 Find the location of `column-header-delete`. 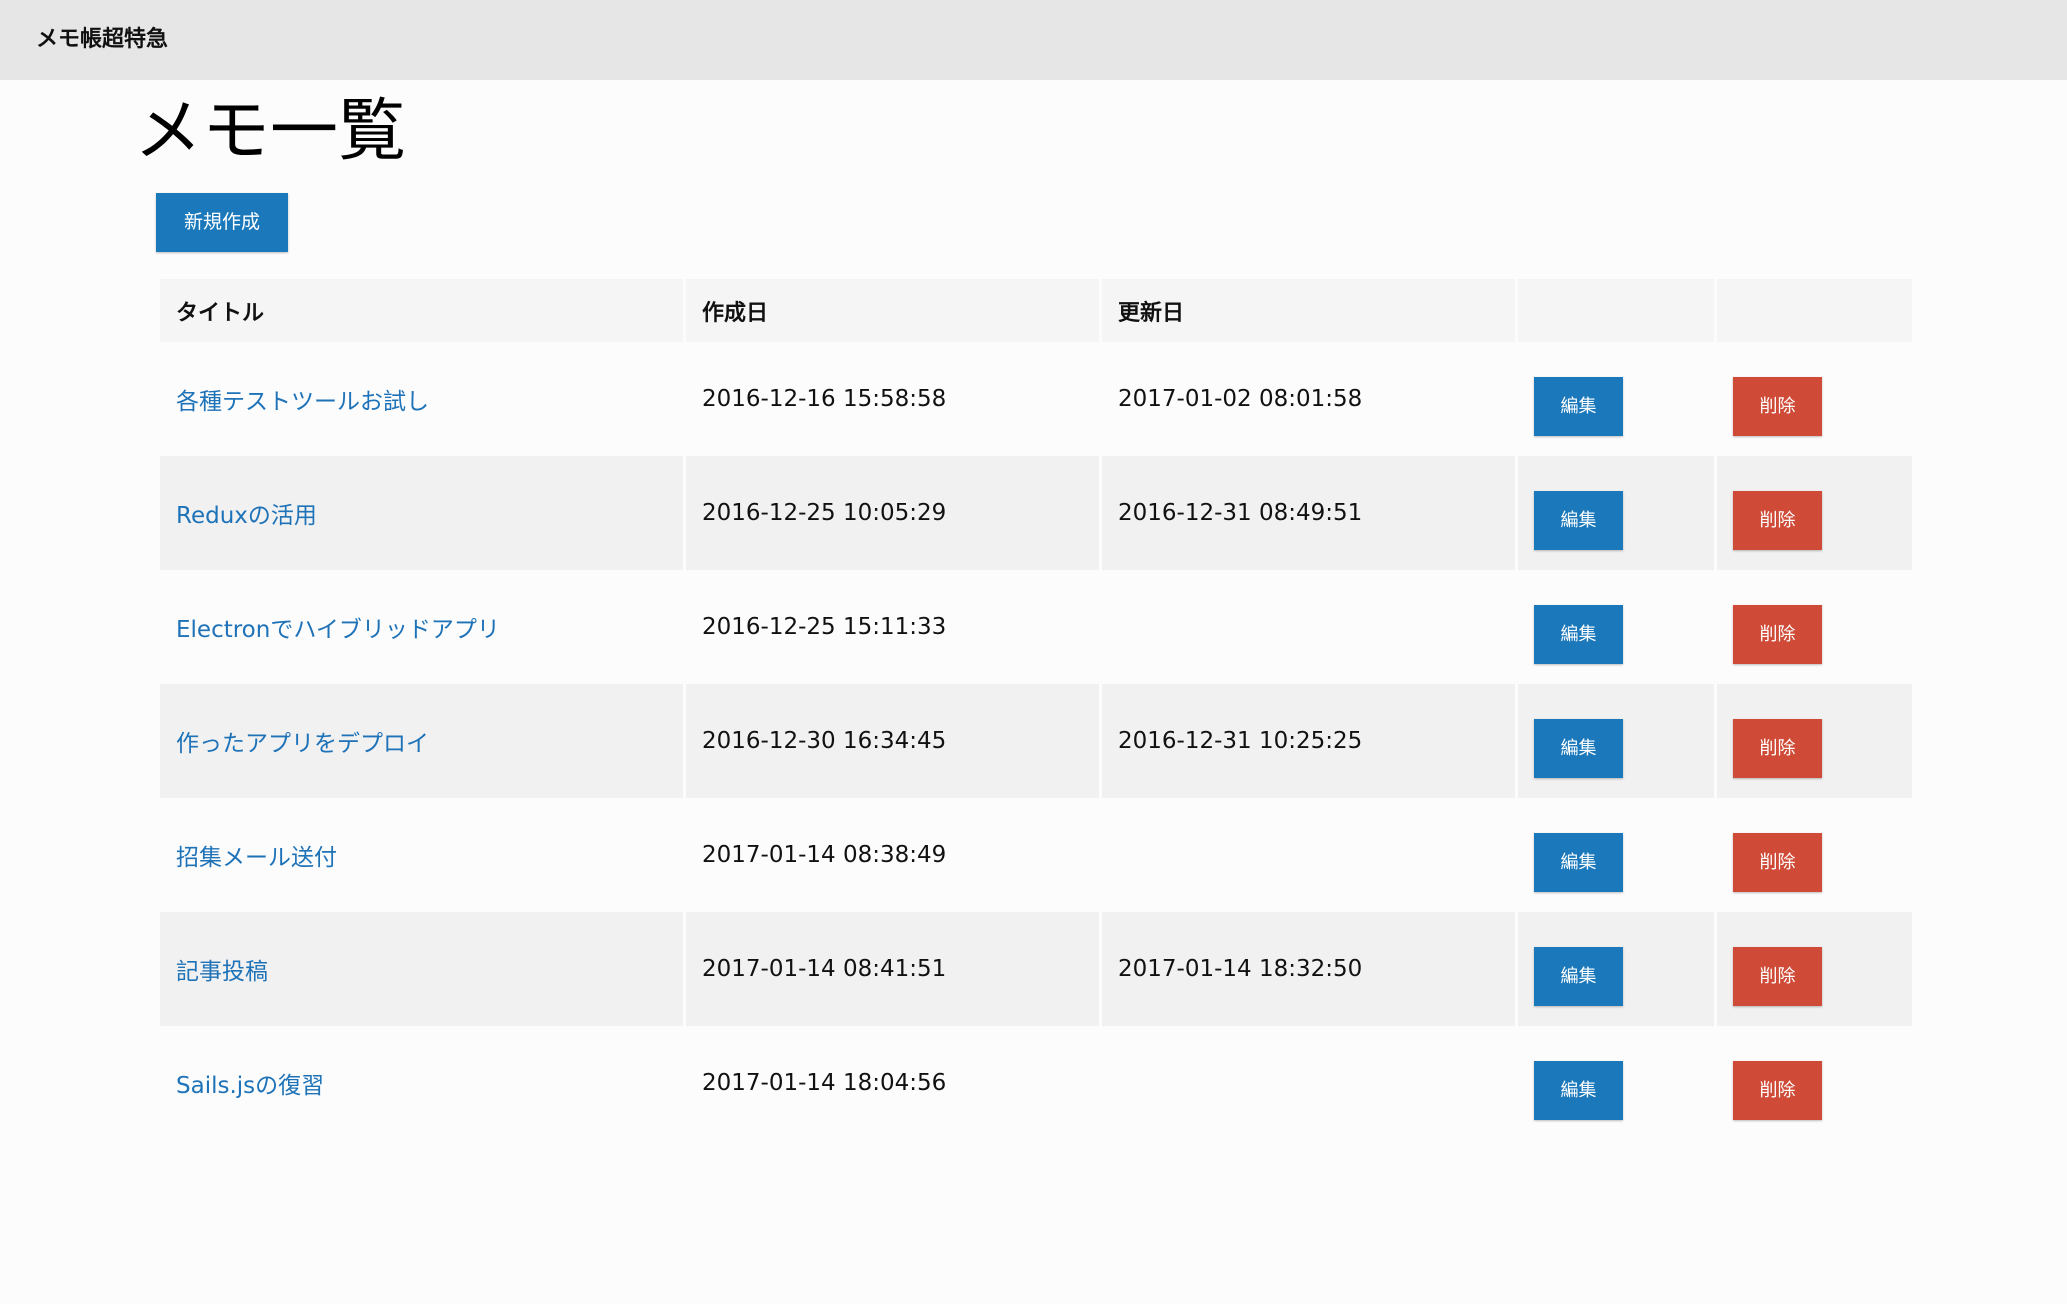

column-header-delete is located at coordinates (1814, 310).